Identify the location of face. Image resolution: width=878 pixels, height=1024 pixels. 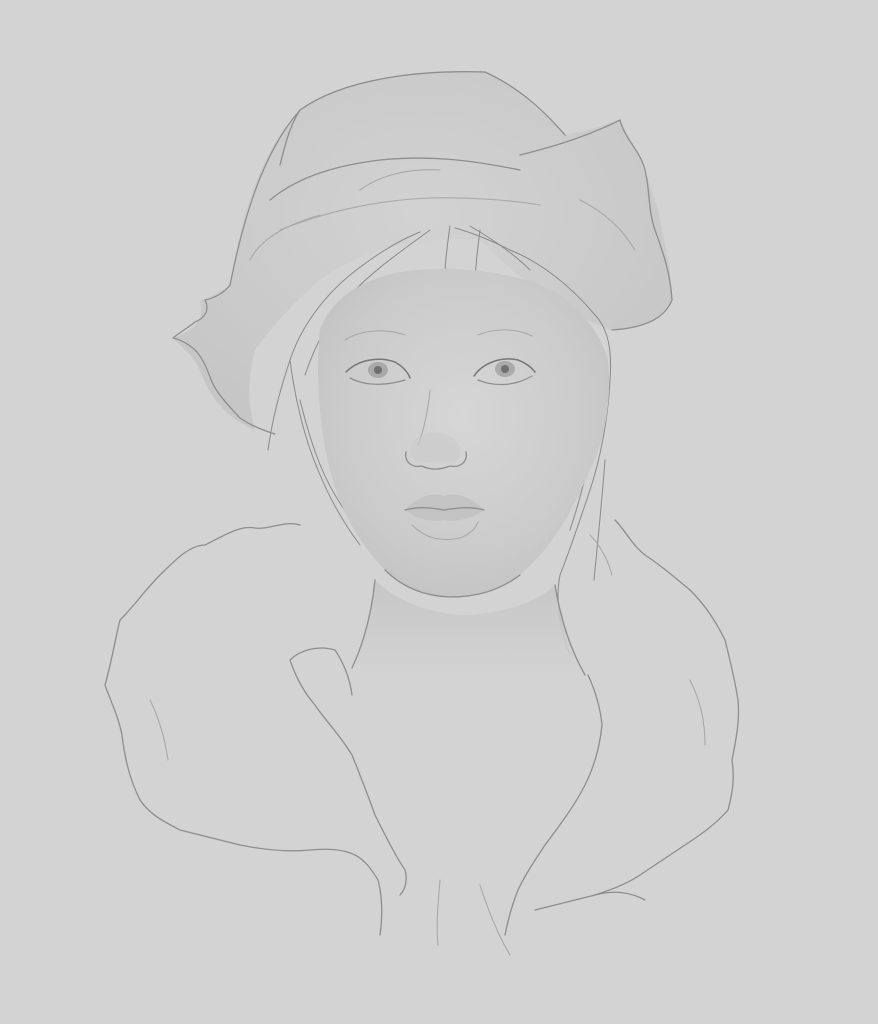
(464, 433).